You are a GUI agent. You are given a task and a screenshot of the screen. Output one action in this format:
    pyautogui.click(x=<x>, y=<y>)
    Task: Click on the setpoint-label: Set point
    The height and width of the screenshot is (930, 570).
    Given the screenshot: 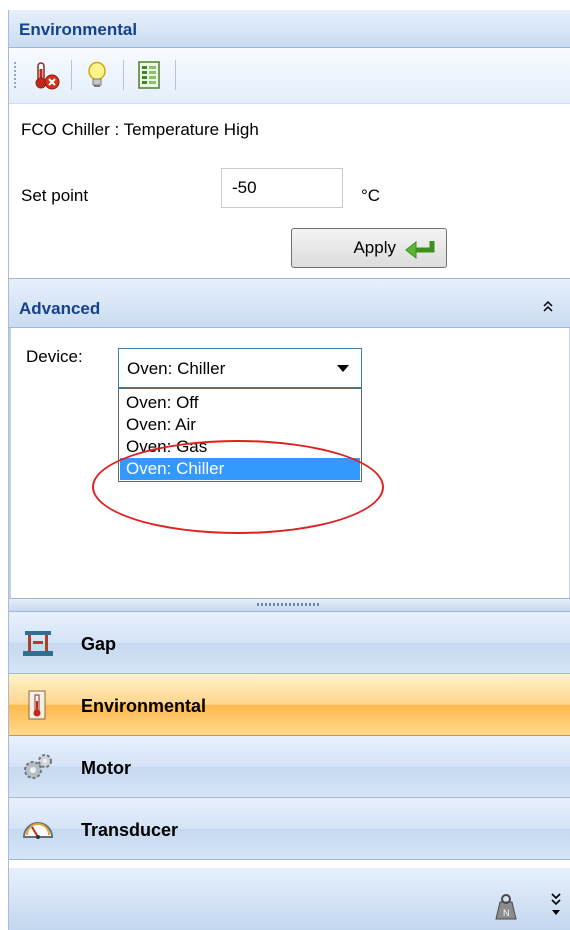 What is the action you would take?
    pyautogui.click(x=55, y=195)
    